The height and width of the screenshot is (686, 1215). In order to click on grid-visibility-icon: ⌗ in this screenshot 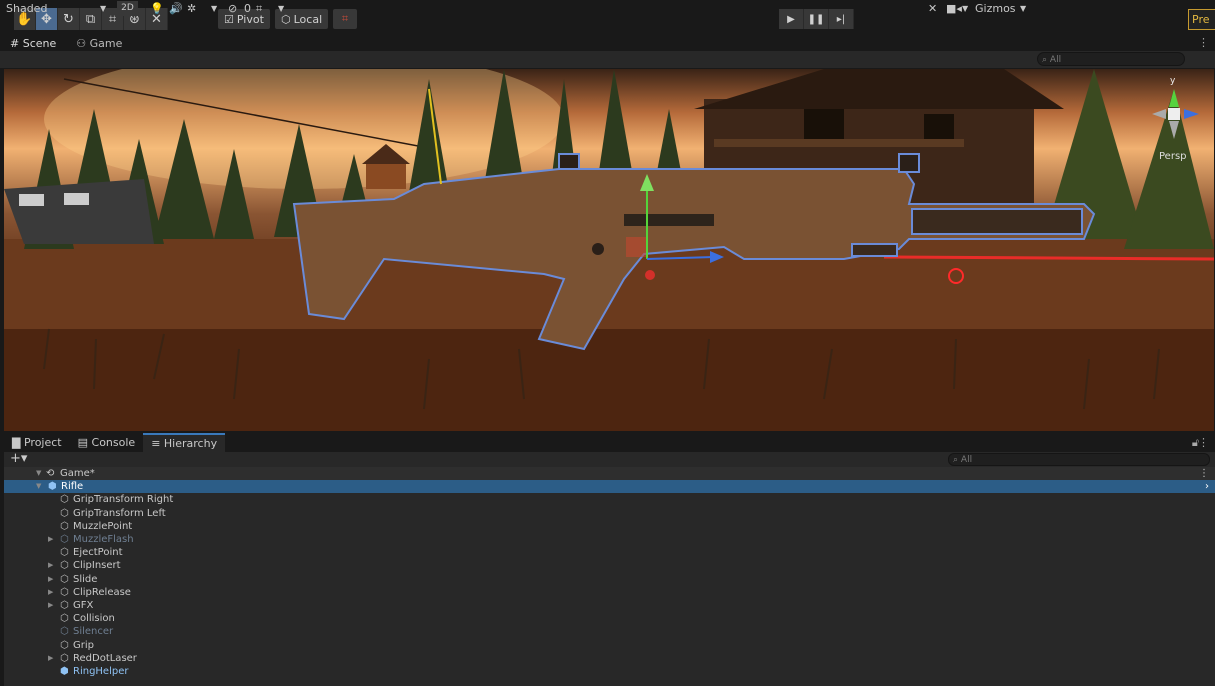, I will do `click(259, 8)`.